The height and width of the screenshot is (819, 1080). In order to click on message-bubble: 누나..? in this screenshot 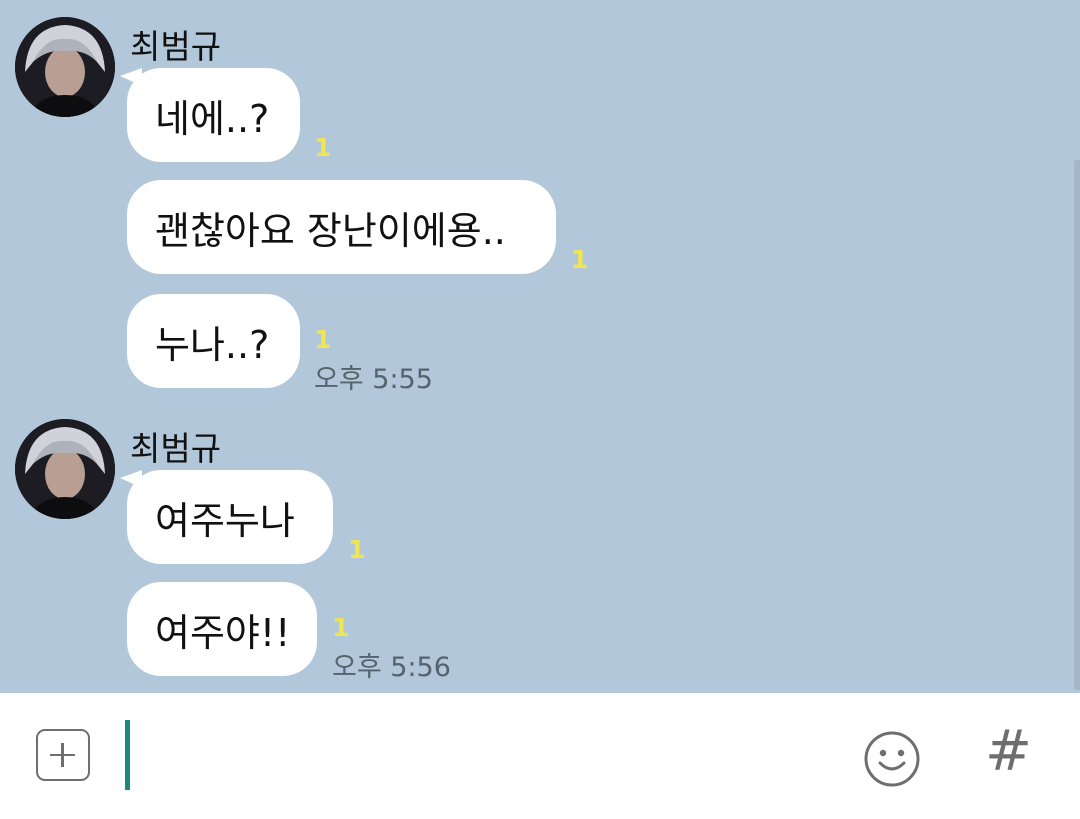, I will do `click(213, 341)`.